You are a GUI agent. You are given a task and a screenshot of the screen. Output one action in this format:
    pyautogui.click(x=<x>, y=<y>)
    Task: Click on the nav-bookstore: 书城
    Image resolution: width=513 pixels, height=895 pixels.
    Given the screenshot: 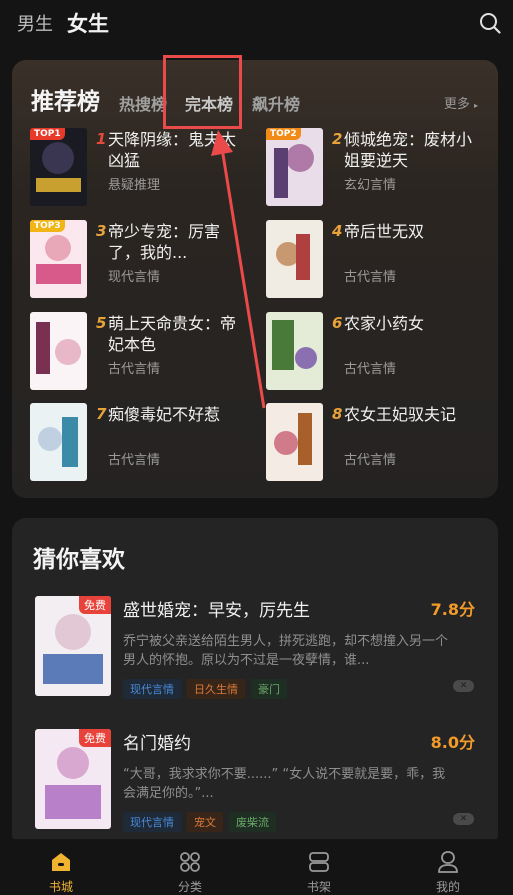 What is the action you would take?
    pyautogui.click(x=61, y=867)
    